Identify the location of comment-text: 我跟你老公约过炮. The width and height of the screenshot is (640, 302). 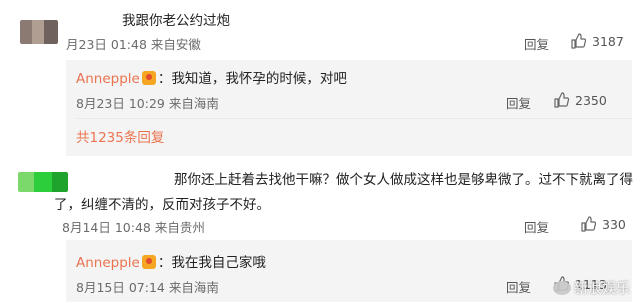
(176, 21).